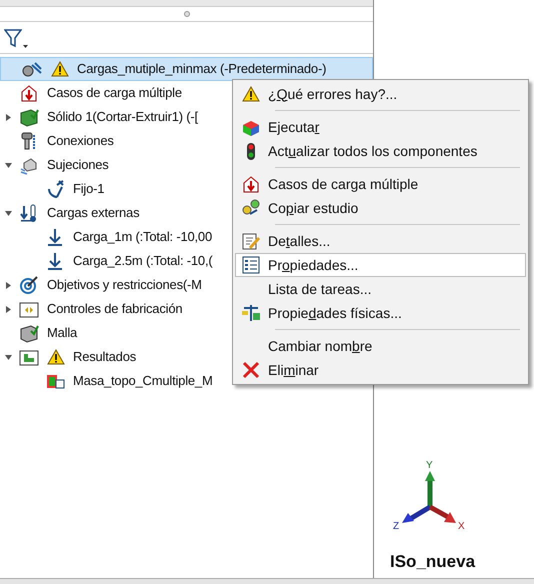 The image size is (534, 584). I want to click on tree-item-label: Conexiones, so click(80, 141).